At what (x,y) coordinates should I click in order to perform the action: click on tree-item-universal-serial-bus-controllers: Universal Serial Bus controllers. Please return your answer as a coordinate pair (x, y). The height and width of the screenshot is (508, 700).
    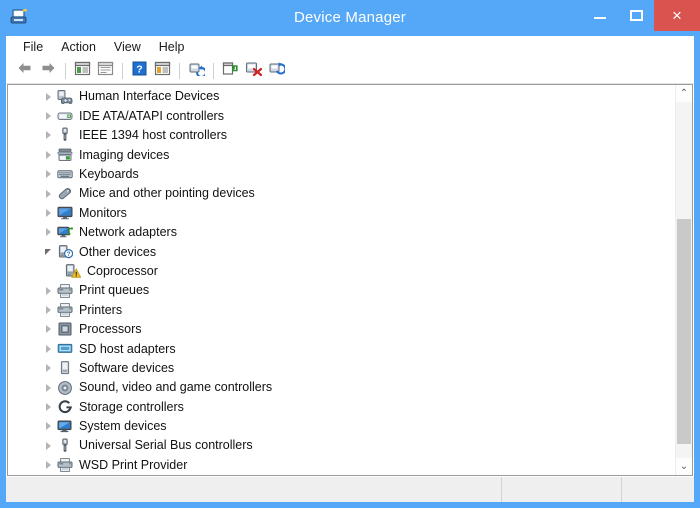
    Looking at the image, I should click on (341, 445).